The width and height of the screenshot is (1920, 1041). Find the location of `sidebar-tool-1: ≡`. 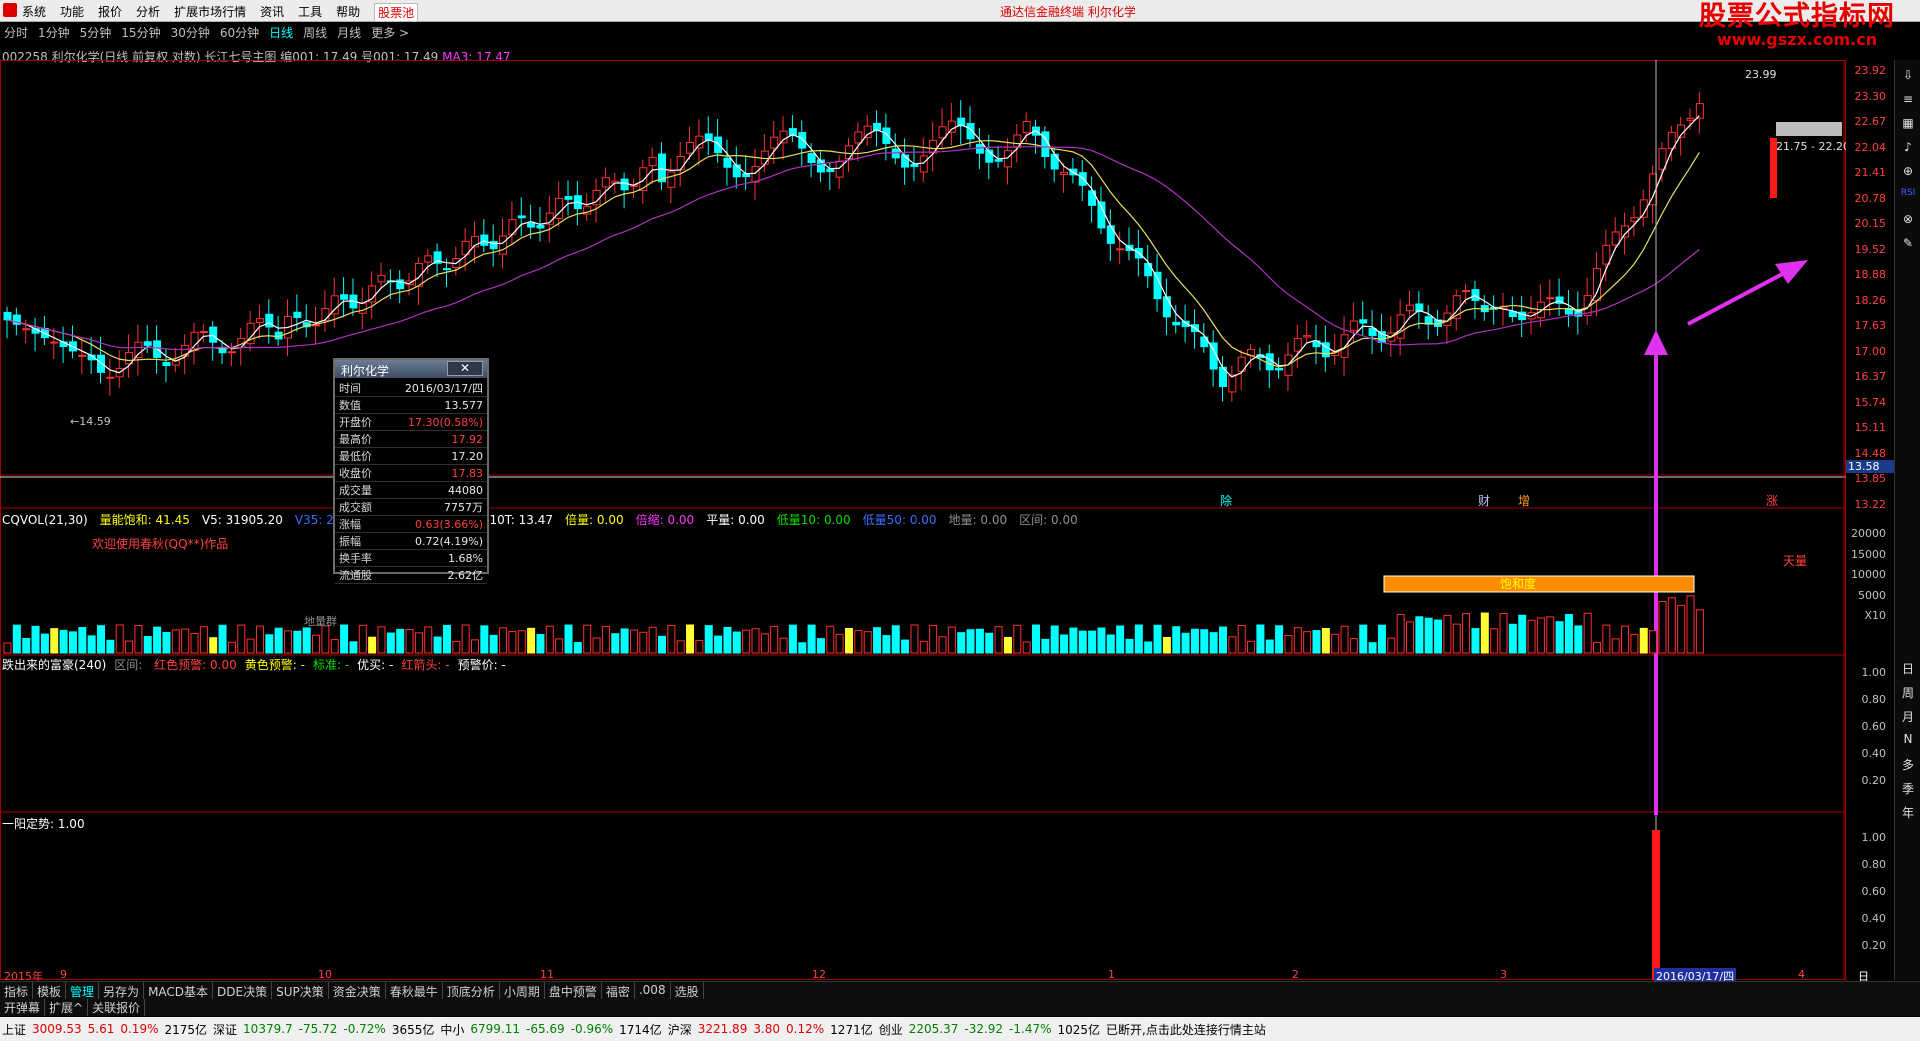

sidebar-tool-1: ≡ is located at coordinates (1908, 99).